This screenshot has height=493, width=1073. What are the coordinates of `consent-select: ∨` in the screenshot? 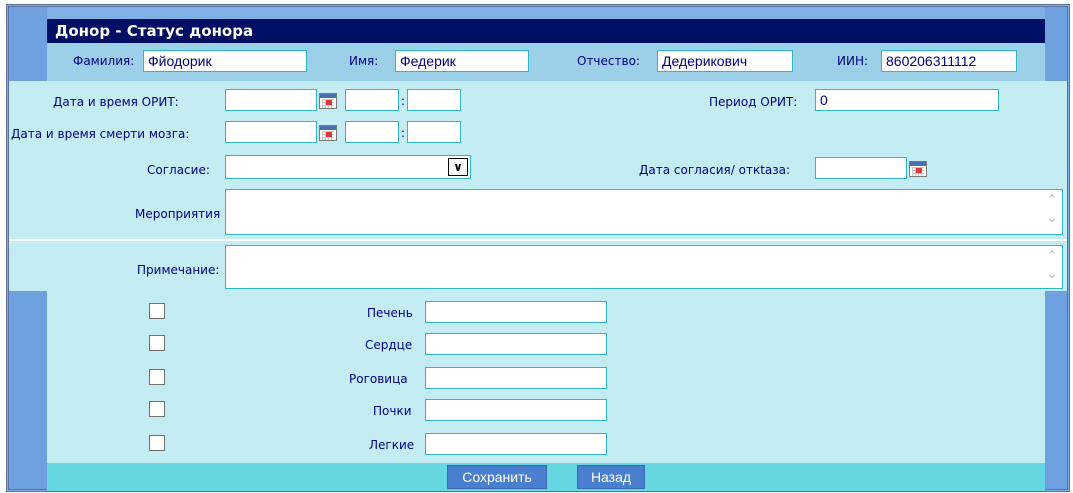 It's located at (348, 167).